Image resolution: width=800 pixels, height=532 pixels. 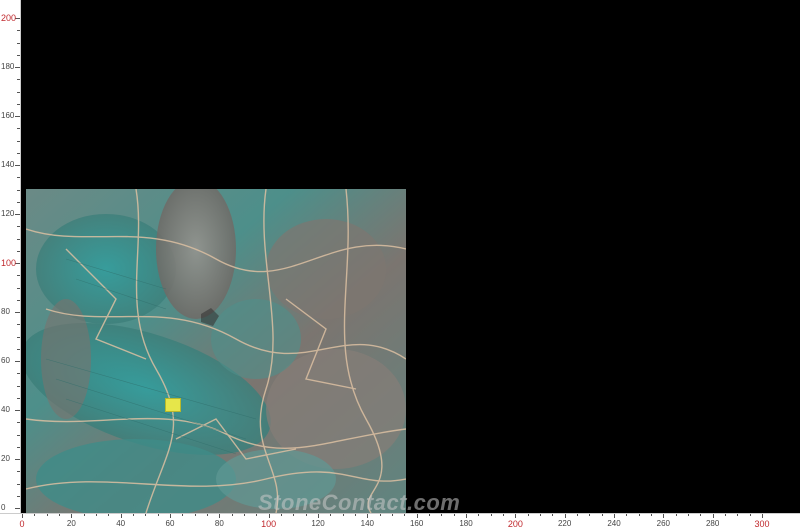 I want to click on ruler-bottom-label: 20, so click(x=71, y=523).